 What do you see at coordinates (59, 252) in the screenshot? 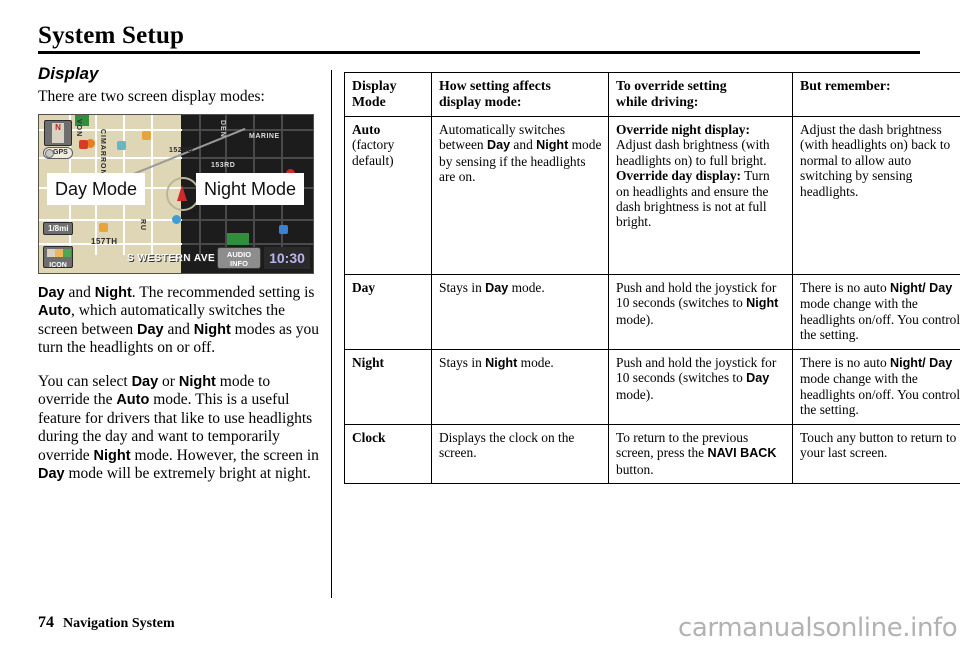
I see `icon-button-swatches-icon` at bounding box center [59, 252].